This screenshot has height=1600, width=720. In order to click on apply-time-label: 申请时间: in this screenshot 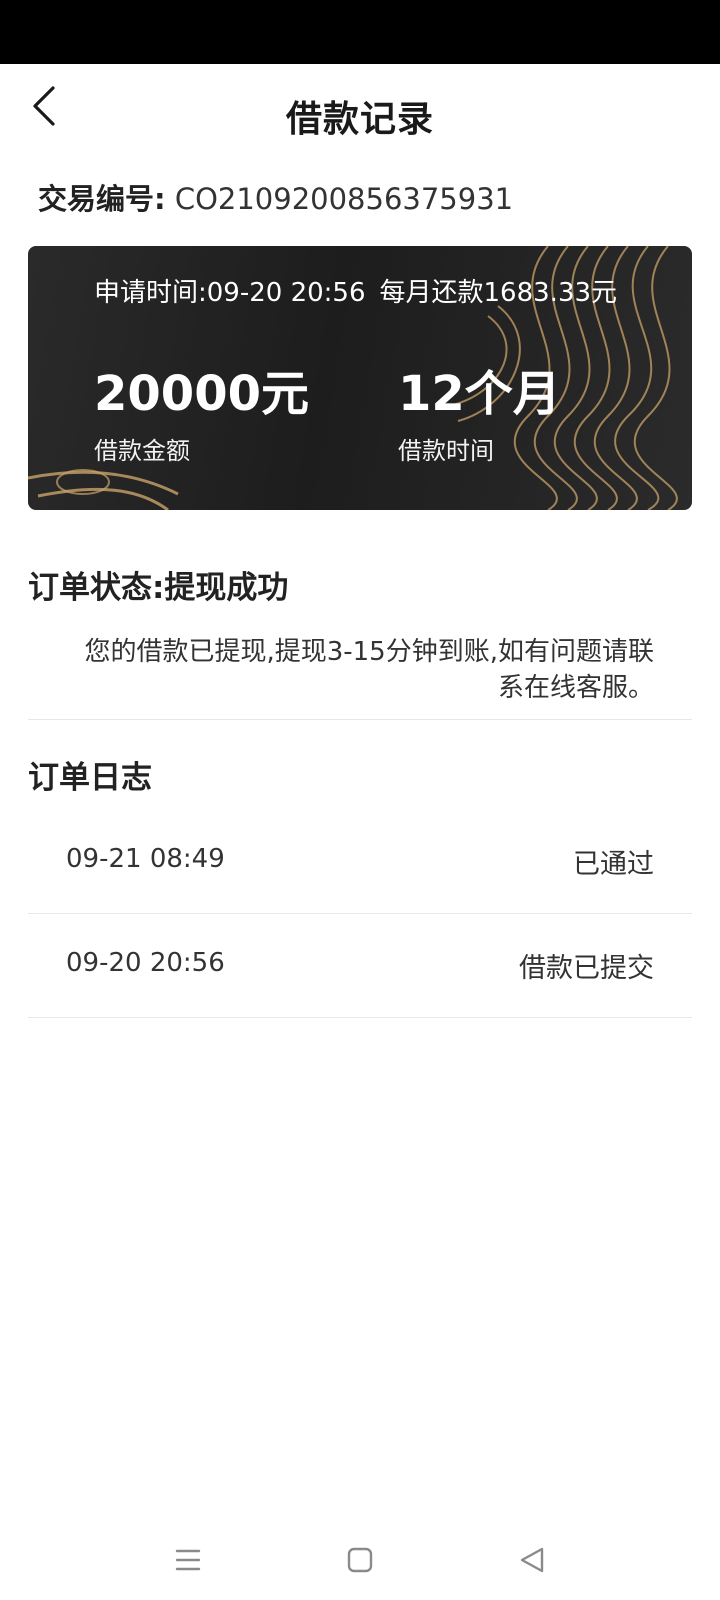, I will do `click(150, 293)`.